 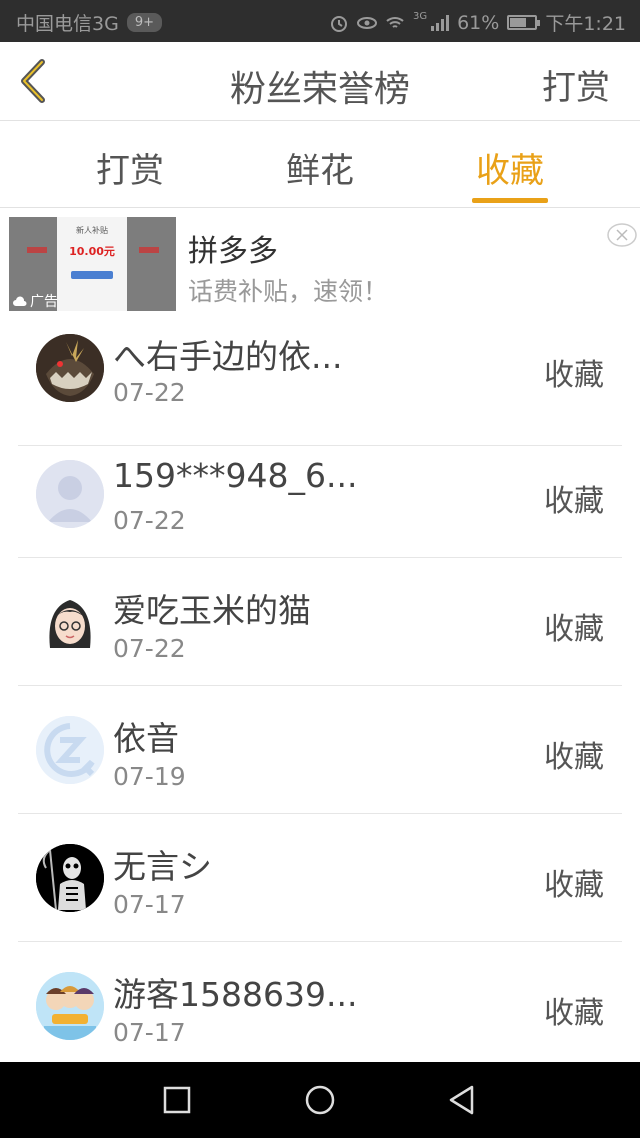 What do you see at coordinates (233, 251) in the screenshot?
I see `ad-title: 拼多多` at bounding box center [233, 251].